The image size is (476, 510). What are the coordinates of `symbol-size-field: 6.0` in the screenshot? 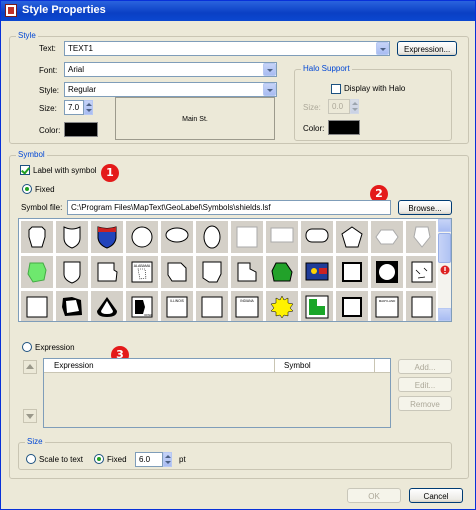 It's located at (149, 459).